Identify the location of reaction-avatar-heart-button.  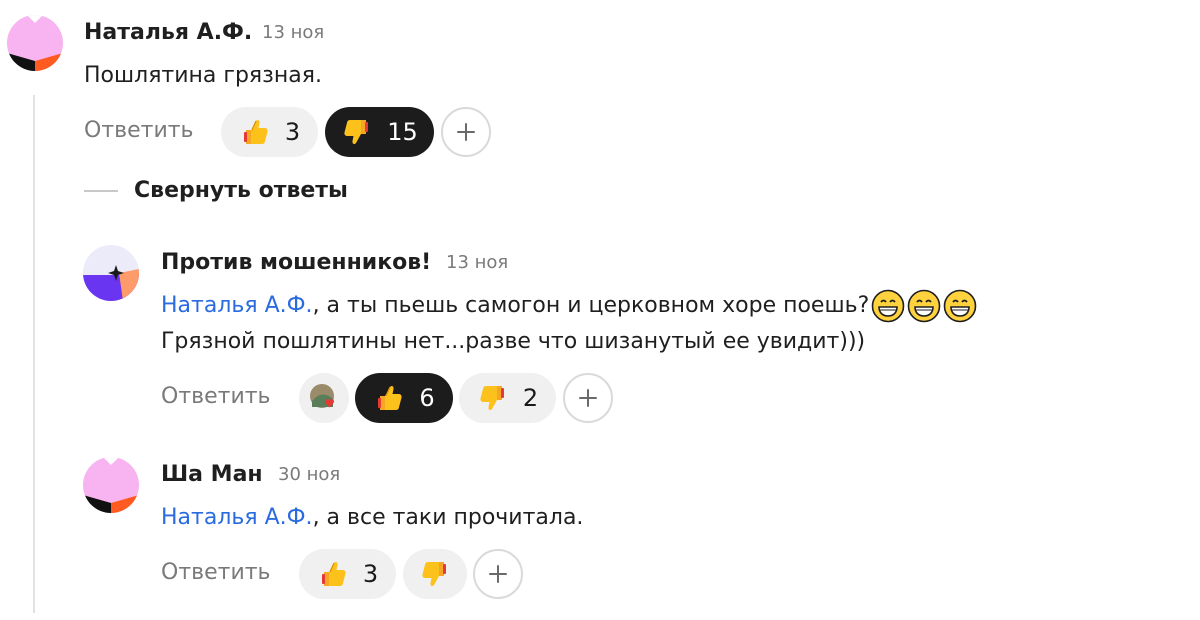
(324, 398).